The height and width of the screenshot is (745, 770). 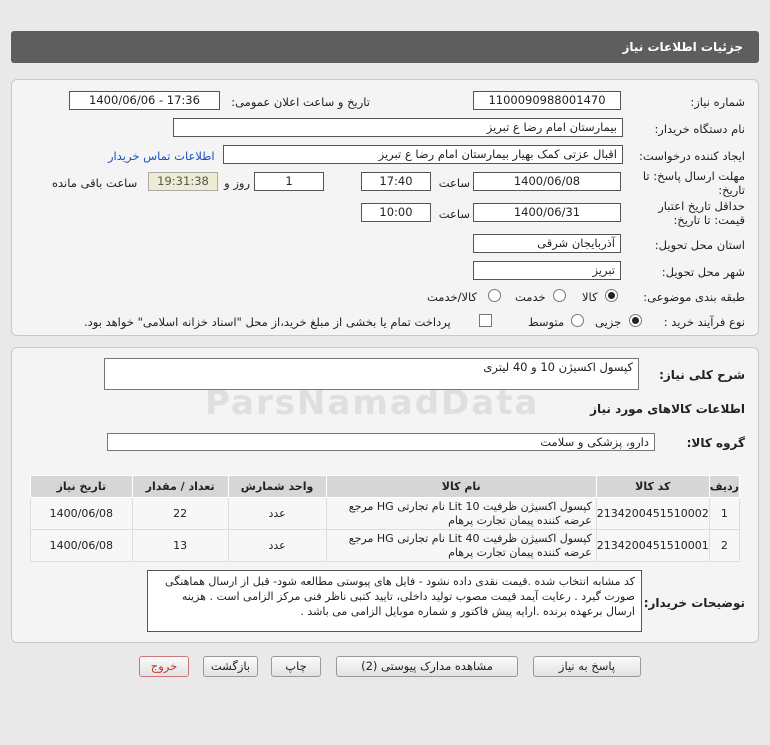 I want to click on category-label: طبقه بندی موضوعی:, so click(x=694, y=297).